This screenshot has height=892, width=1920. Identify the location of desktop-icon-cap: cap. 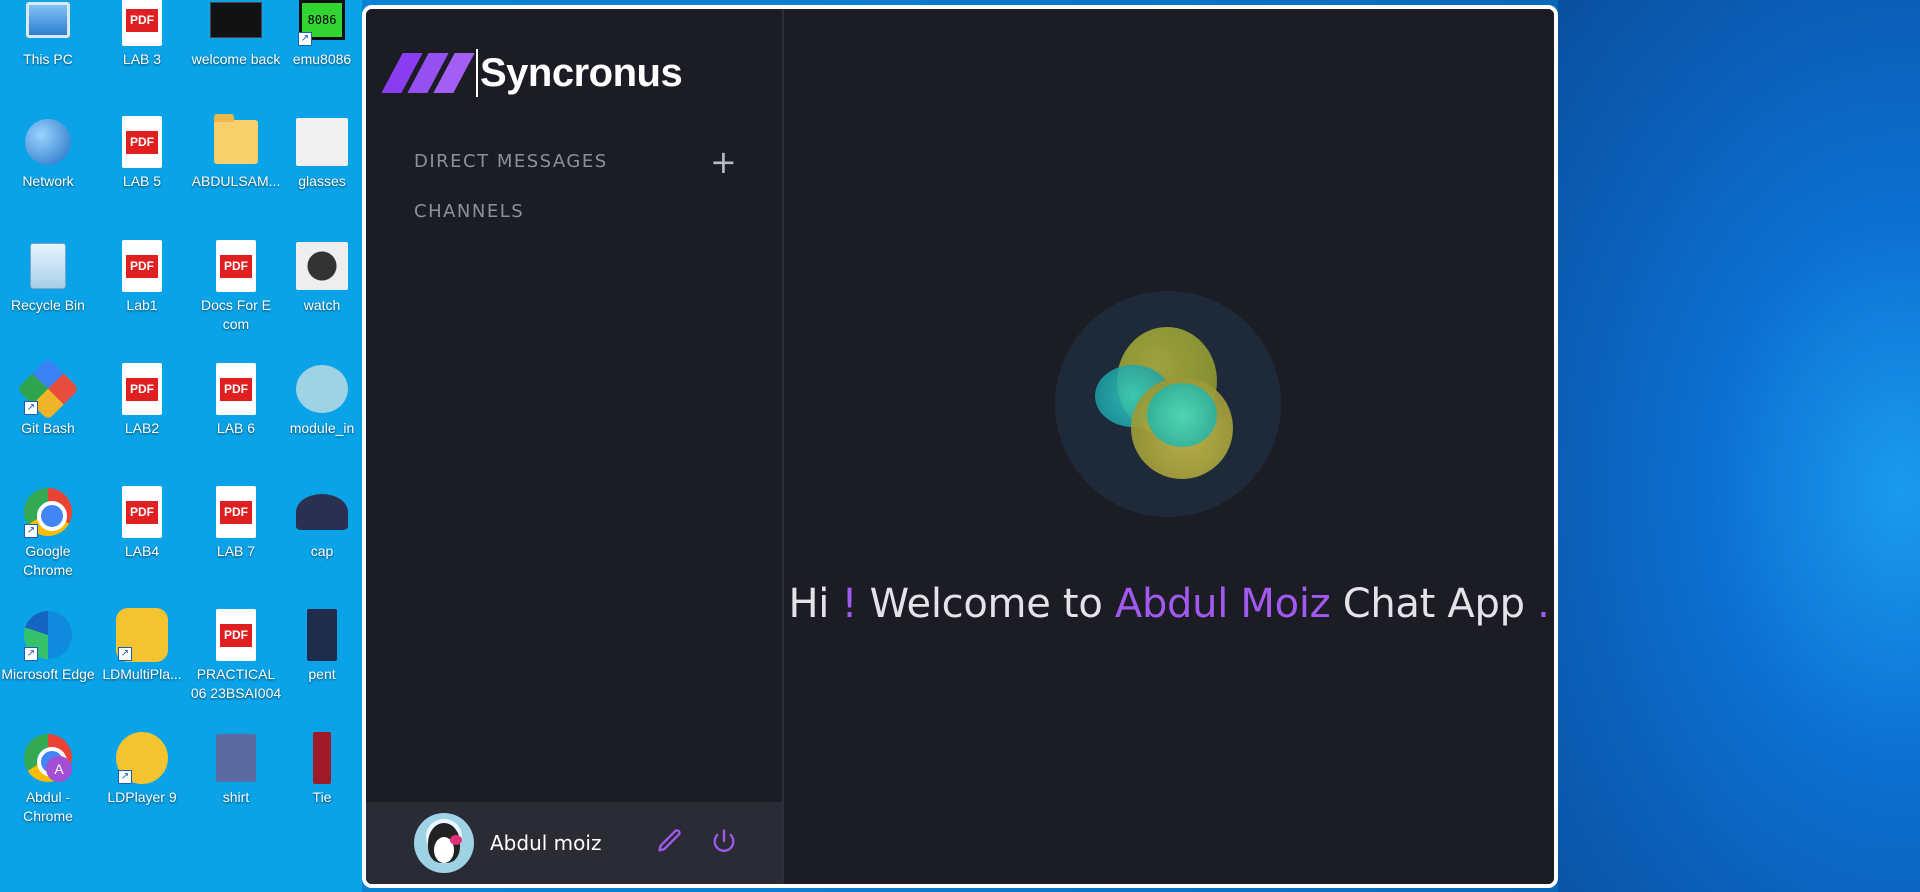
(322, 523).